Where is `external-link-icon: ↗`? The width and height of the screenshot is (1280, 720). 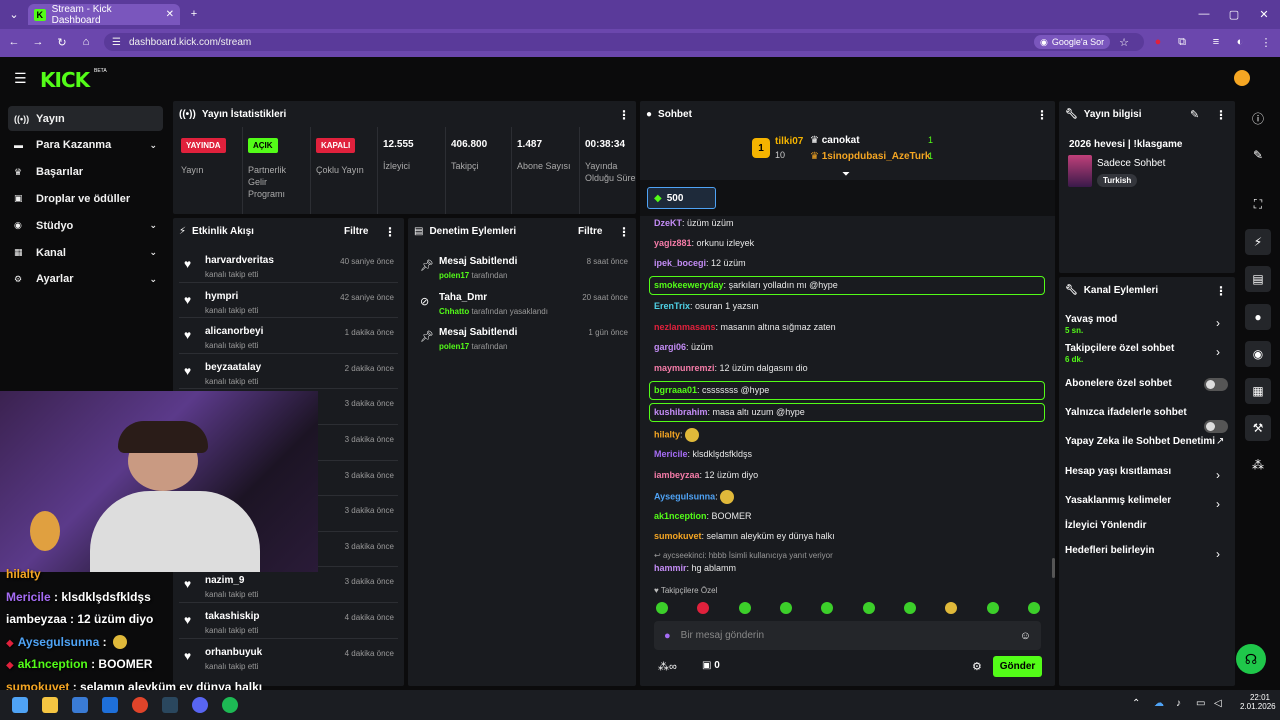 external-link-icon: ↗ is located at coordinates (1220, 441).